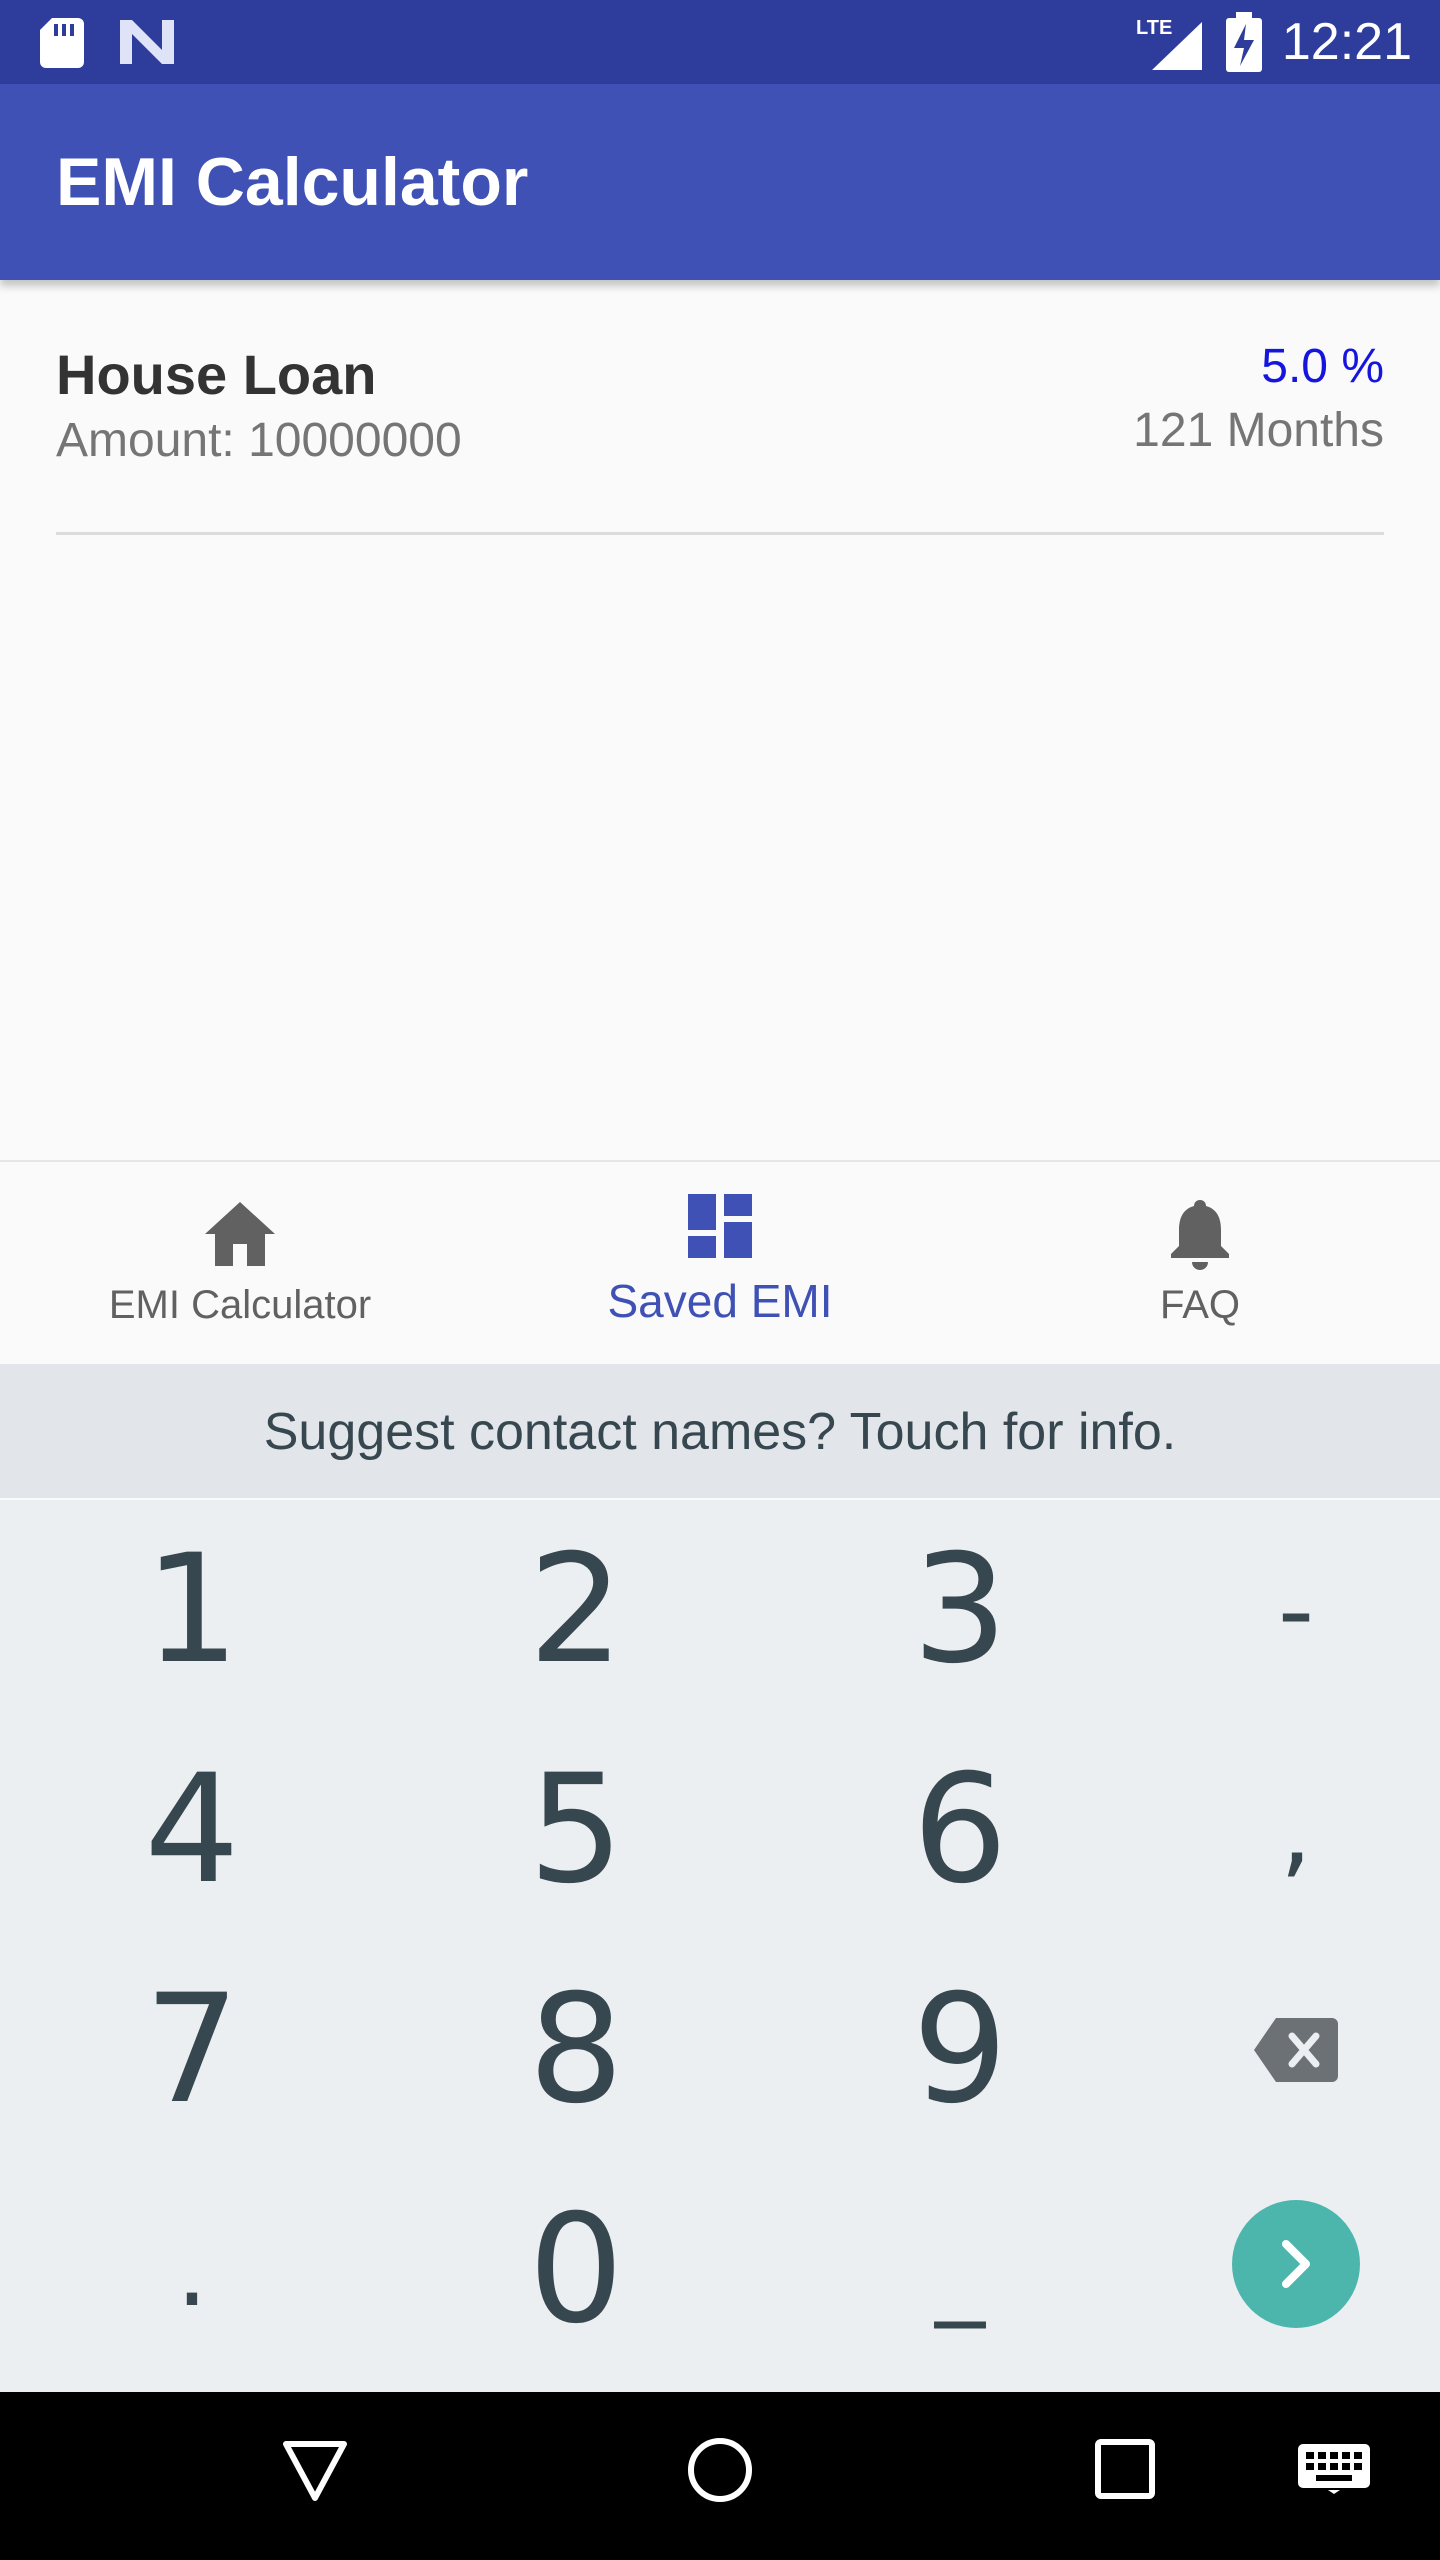 The height and width of the screenshot is (2560, 1440). What do you see at coordinates (259, 440) in the screenshot?
I see `loan-amount: Amount: 10000000` at bounding box center [259, 440].